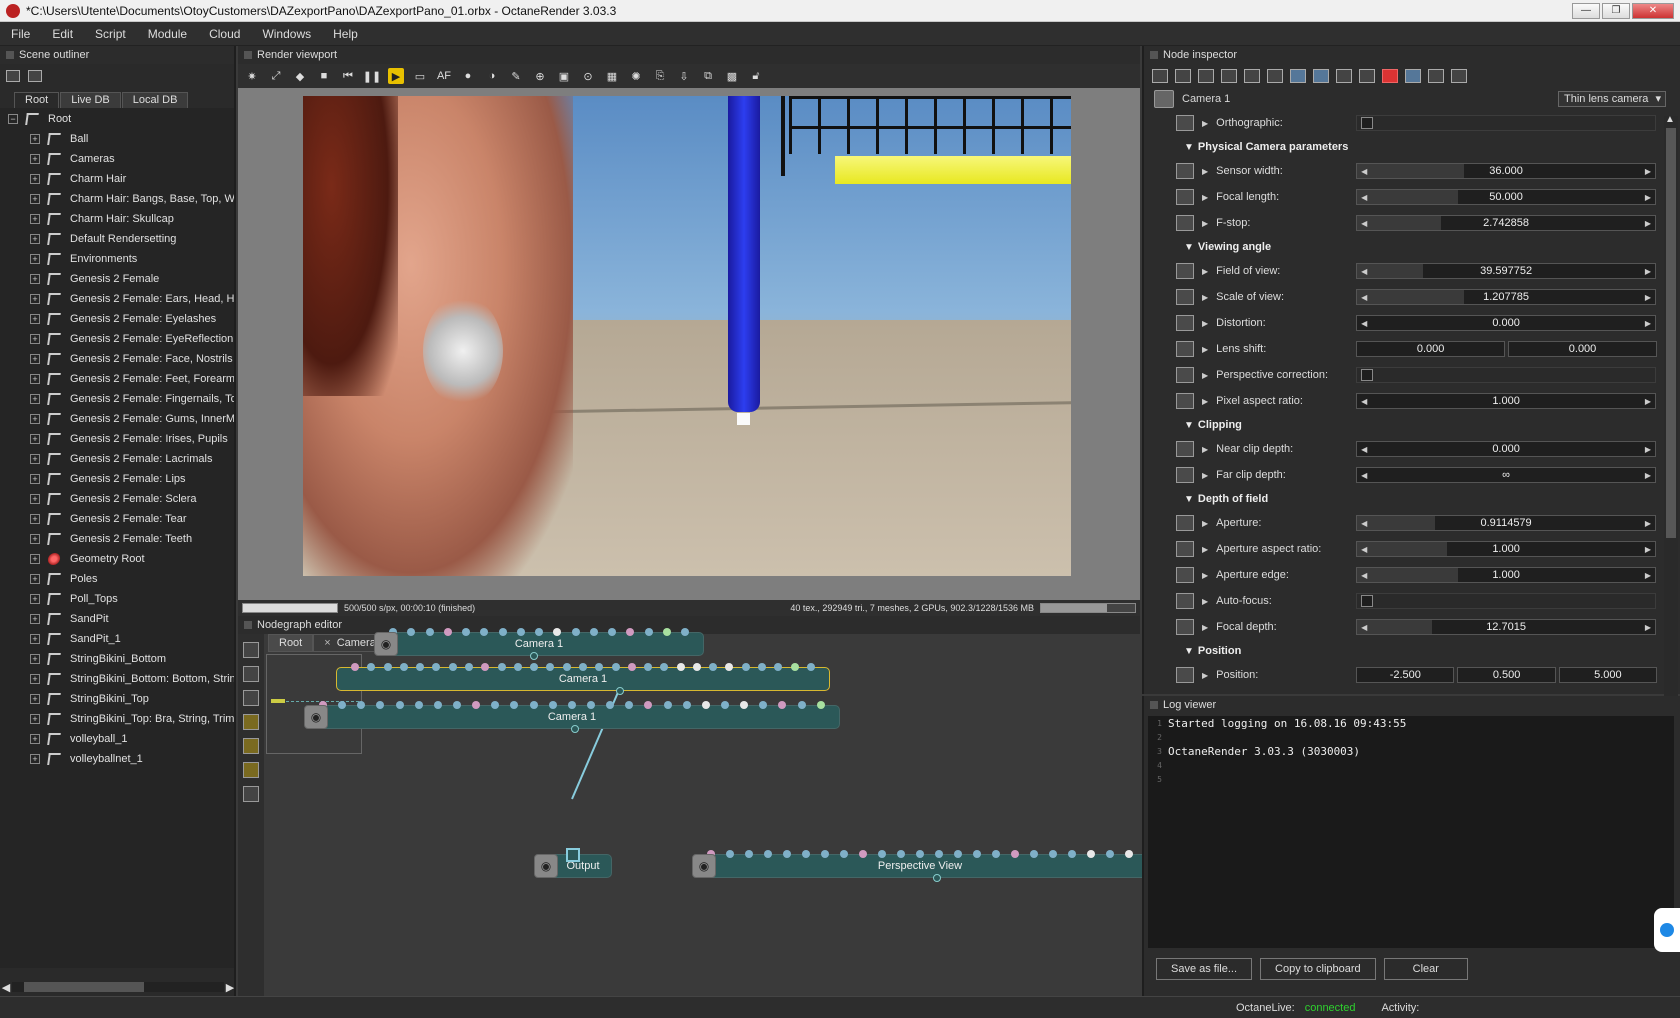 The width and height of the screenshot is (1680, 1018). What do you see at coordinates (492, 76) in the screenshot?
I see `material-picker-icon: ◑` at bounding box center [492, 76].